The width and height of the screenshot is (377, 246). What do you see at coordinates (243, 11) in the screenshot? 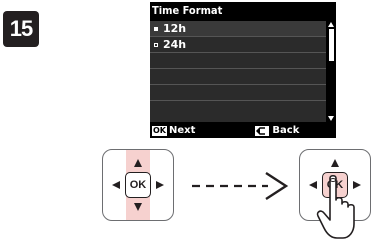
I see `screen-title: Time Format` at bounding box center [243, 11].